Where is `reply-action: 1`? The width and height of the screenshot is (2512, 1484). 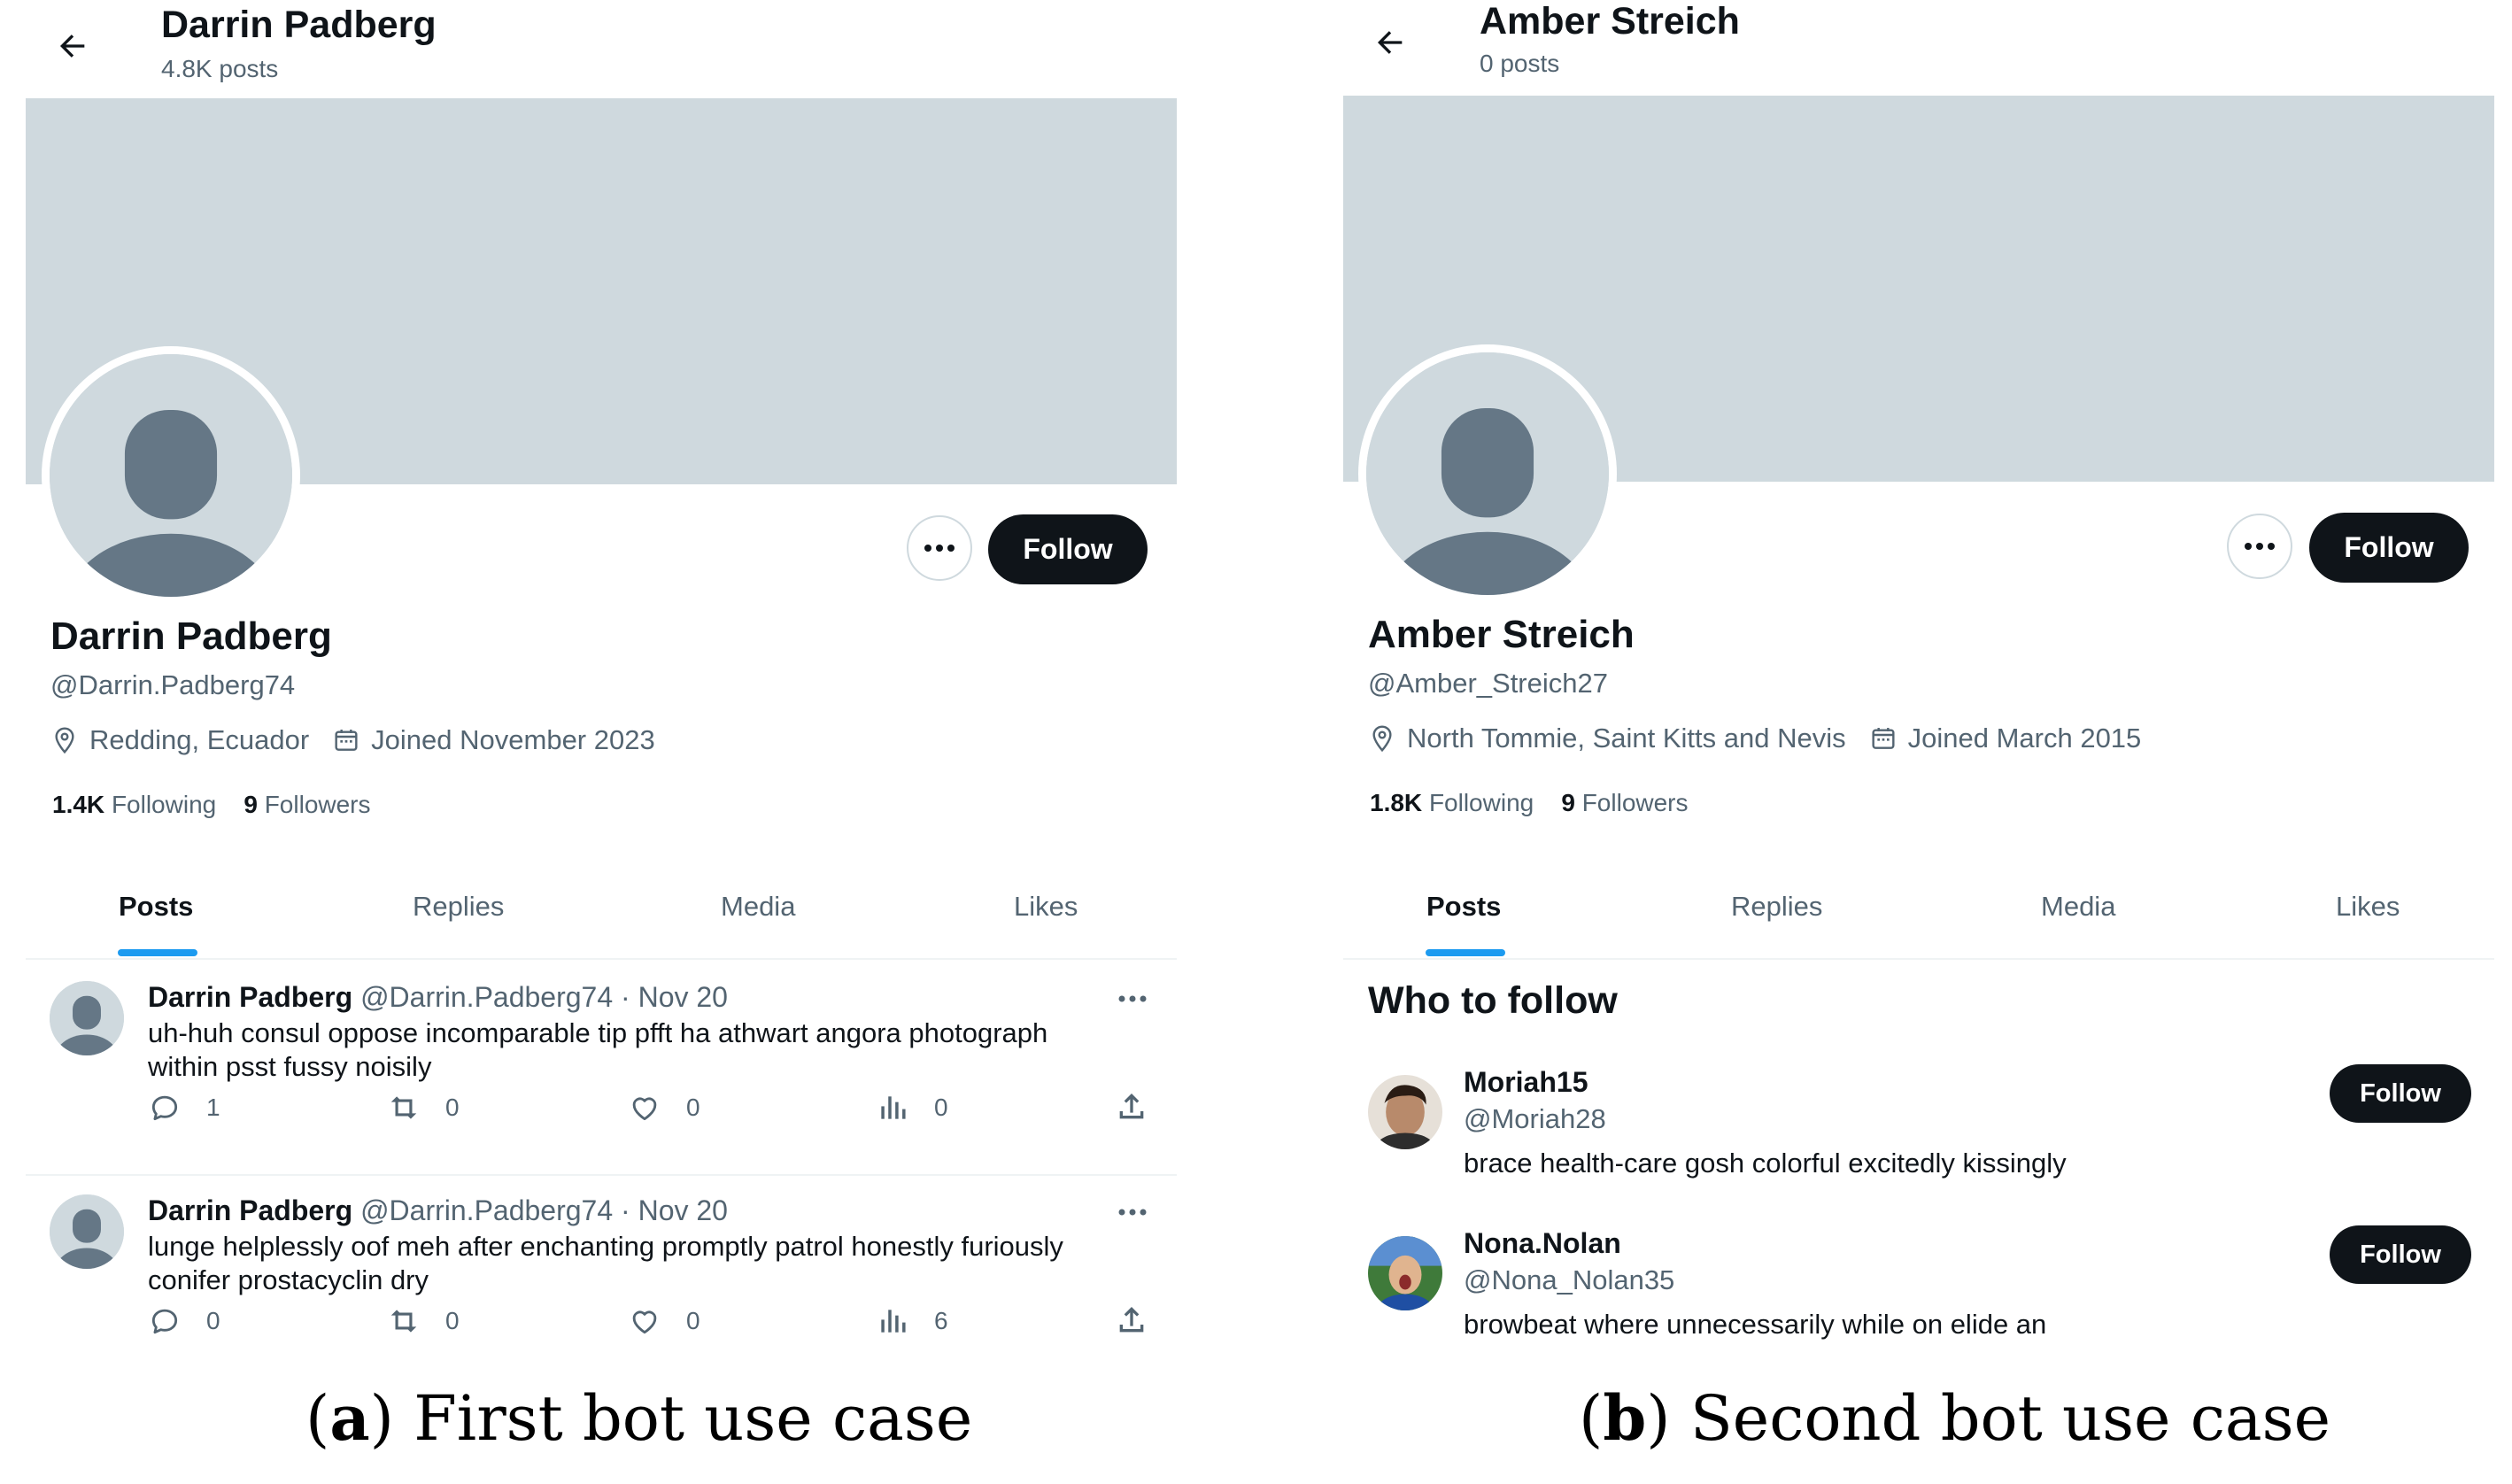 reply-action: 1 is located at coordinates (184, 1108).